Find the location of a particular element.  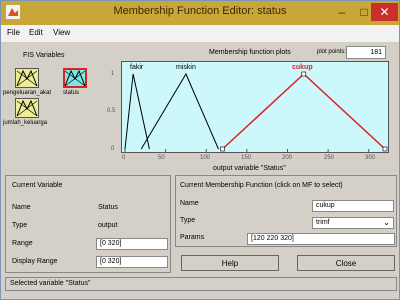

y-tick: 1 is located at coordinates (113, 74).